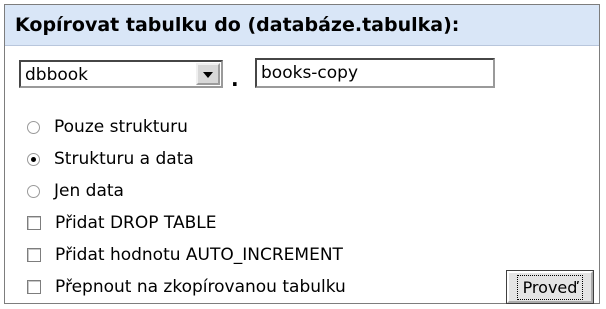 The height and width of the screenshot is (309, 606). What do you see at coordinates (375, 73) in the screenshot?
I see `target-table-input` at bounding box center [375, 73].